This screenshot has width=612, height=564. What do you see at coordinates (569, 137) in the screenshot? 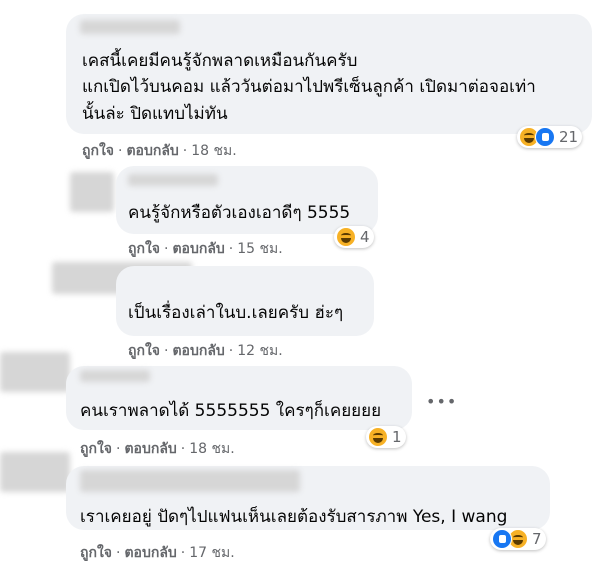
I see `reaction-count: 21` at bounding box center [569, 137].